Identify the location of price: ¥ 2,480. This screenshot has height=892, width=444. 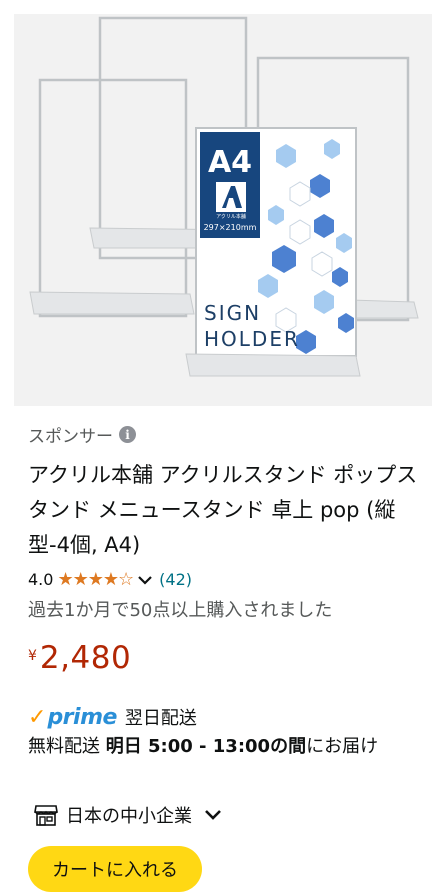
(79, 658).